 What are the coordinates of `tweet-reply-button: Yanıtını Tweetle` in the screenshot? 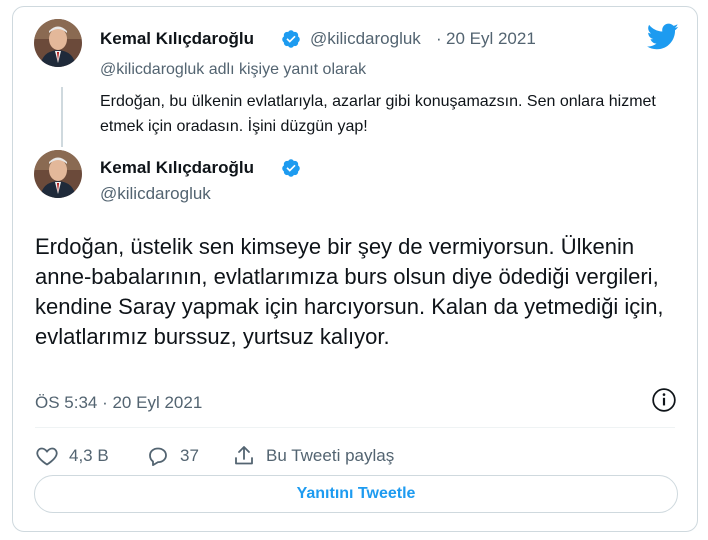 It's located at (356, 494).